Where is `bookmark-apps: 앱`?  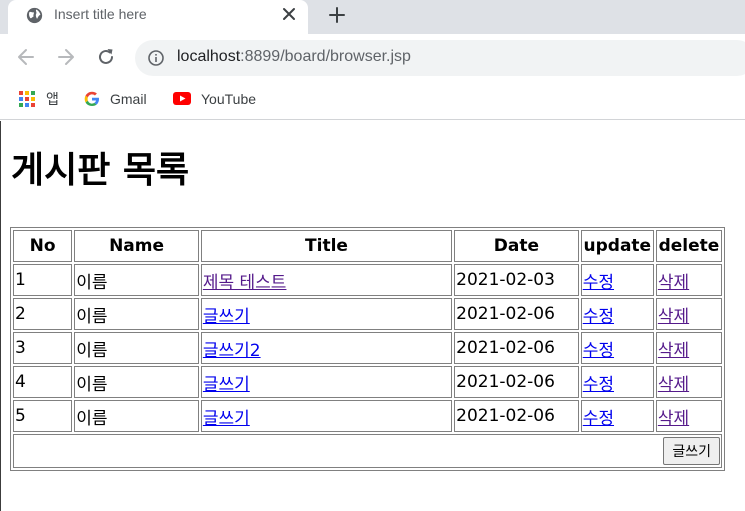
bookmark-apps: 앱 is located at coordinates (38, 99).